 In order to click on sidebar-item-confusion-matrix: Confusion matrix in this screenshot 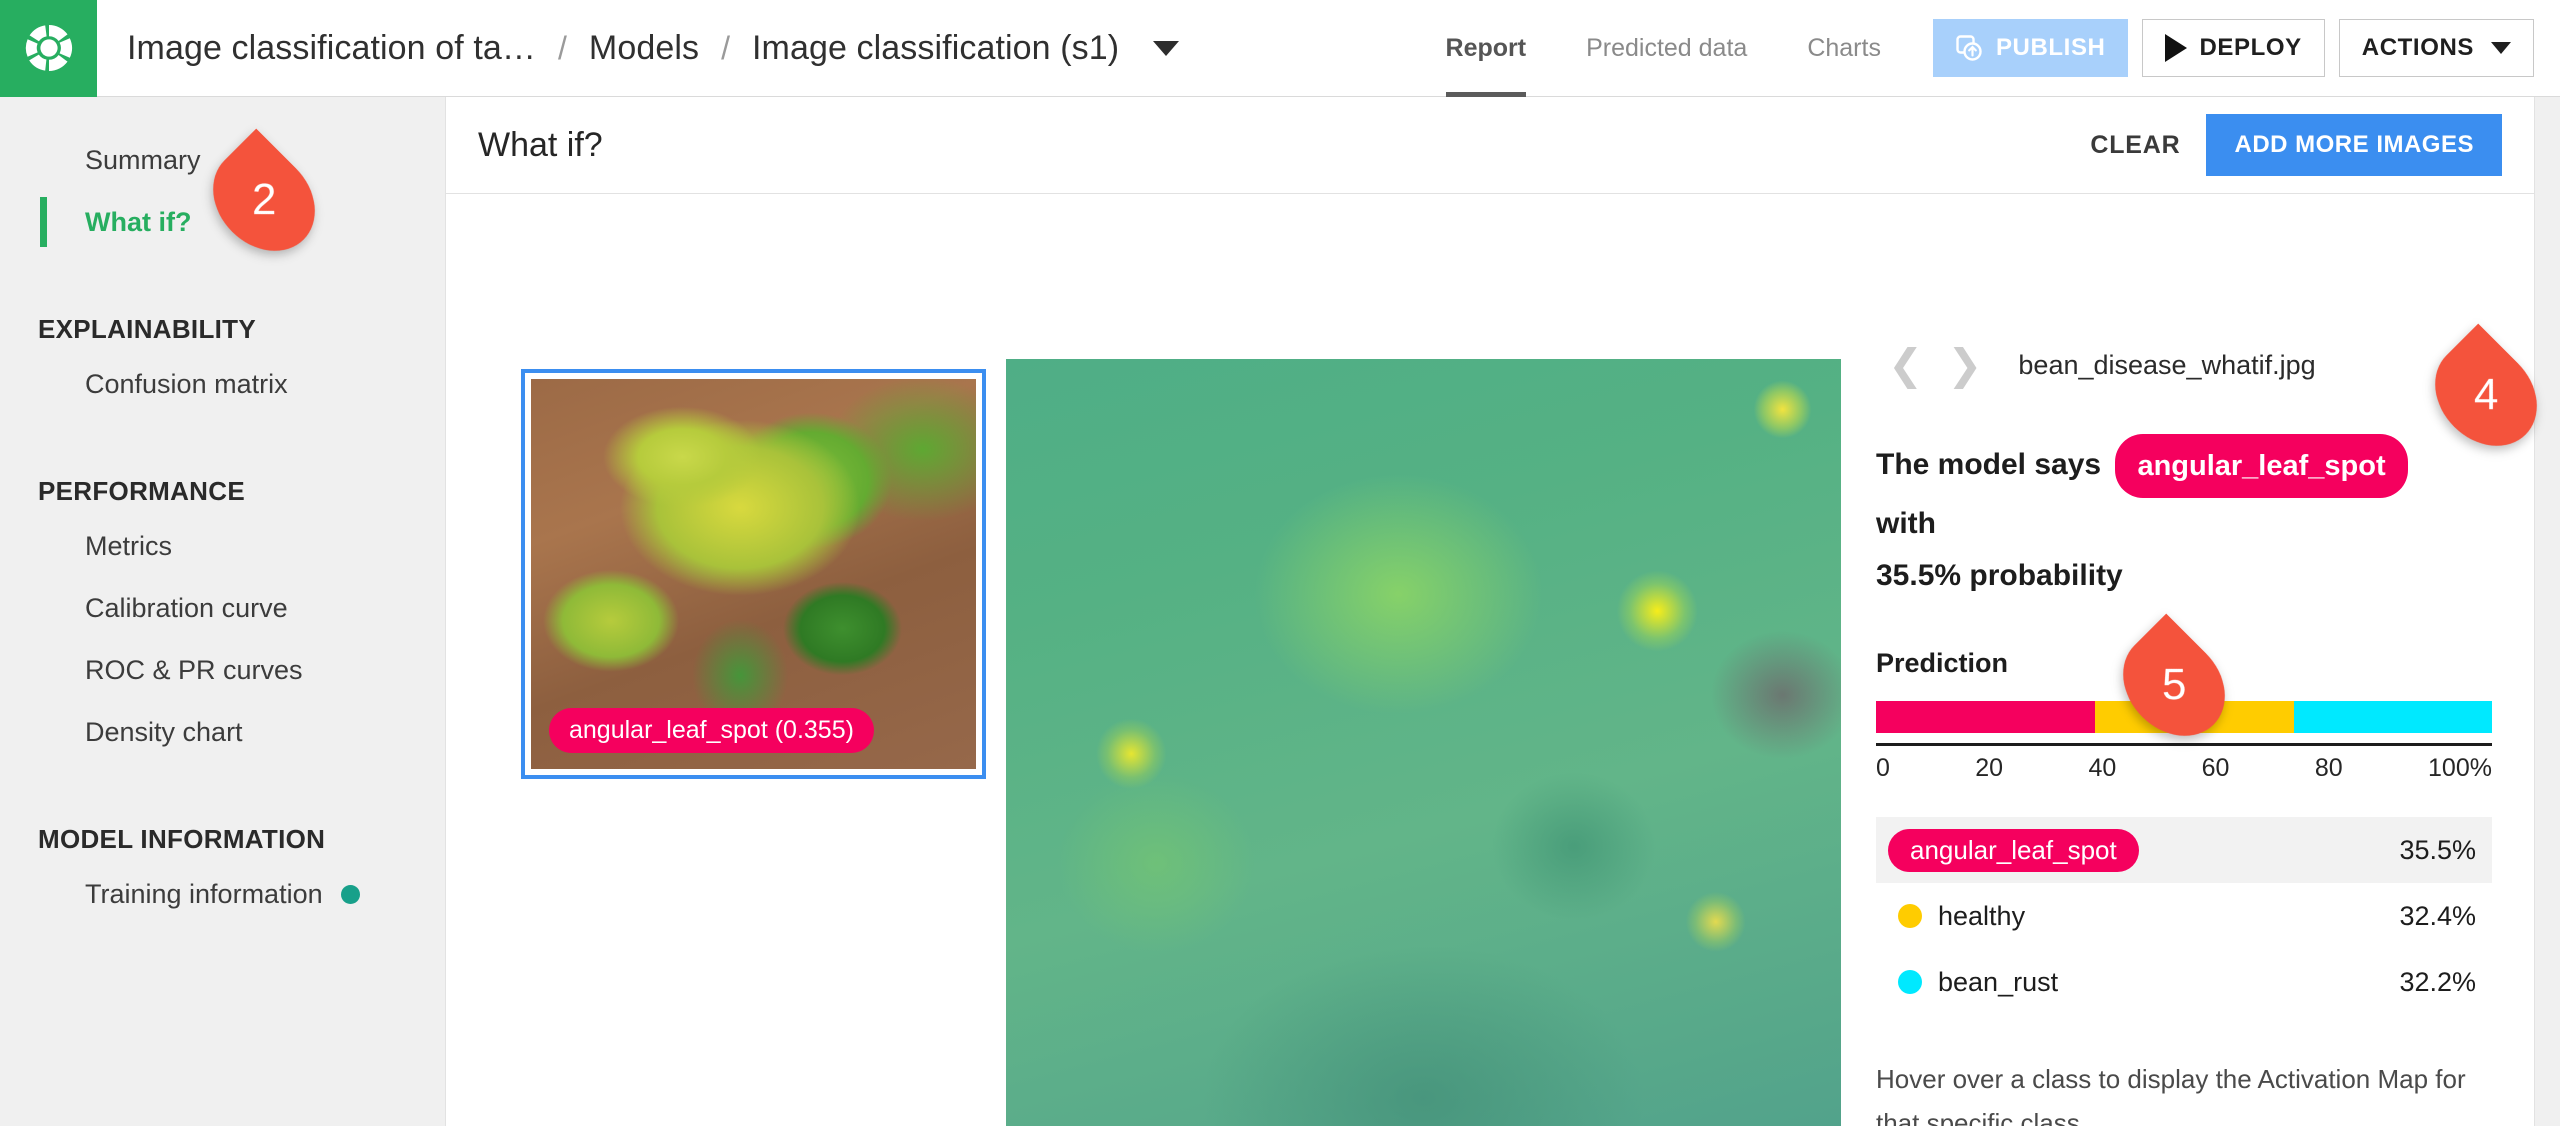, I will do `click(222, 384)`.